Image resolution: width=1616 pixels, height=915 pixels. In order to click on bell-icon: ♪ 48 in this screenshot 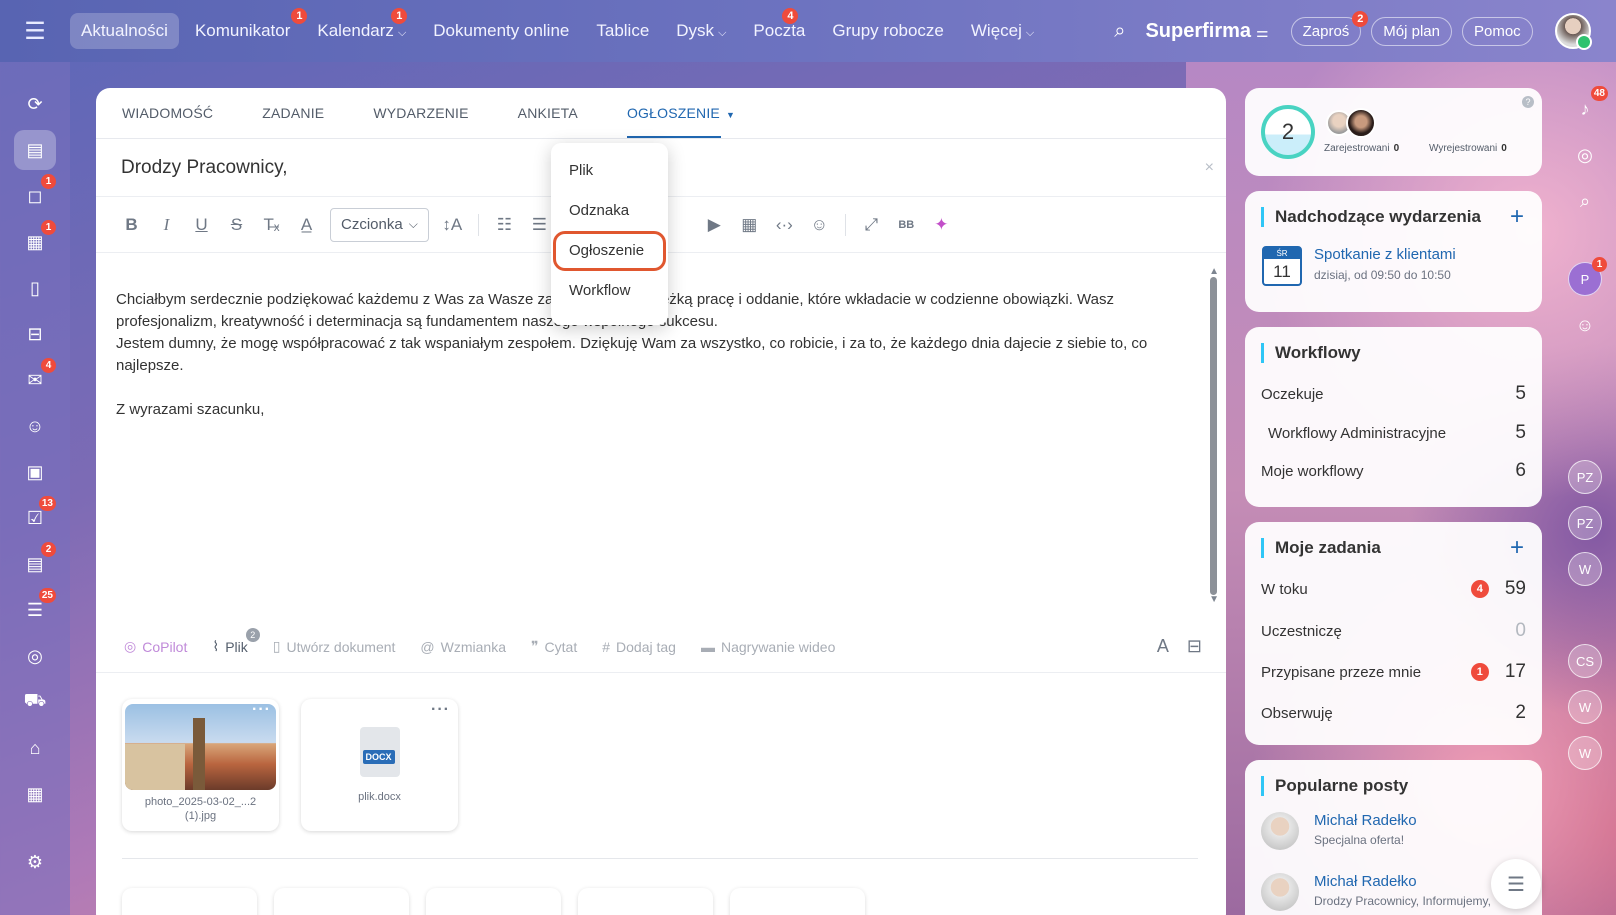, I will do `click(1588, 106)`.